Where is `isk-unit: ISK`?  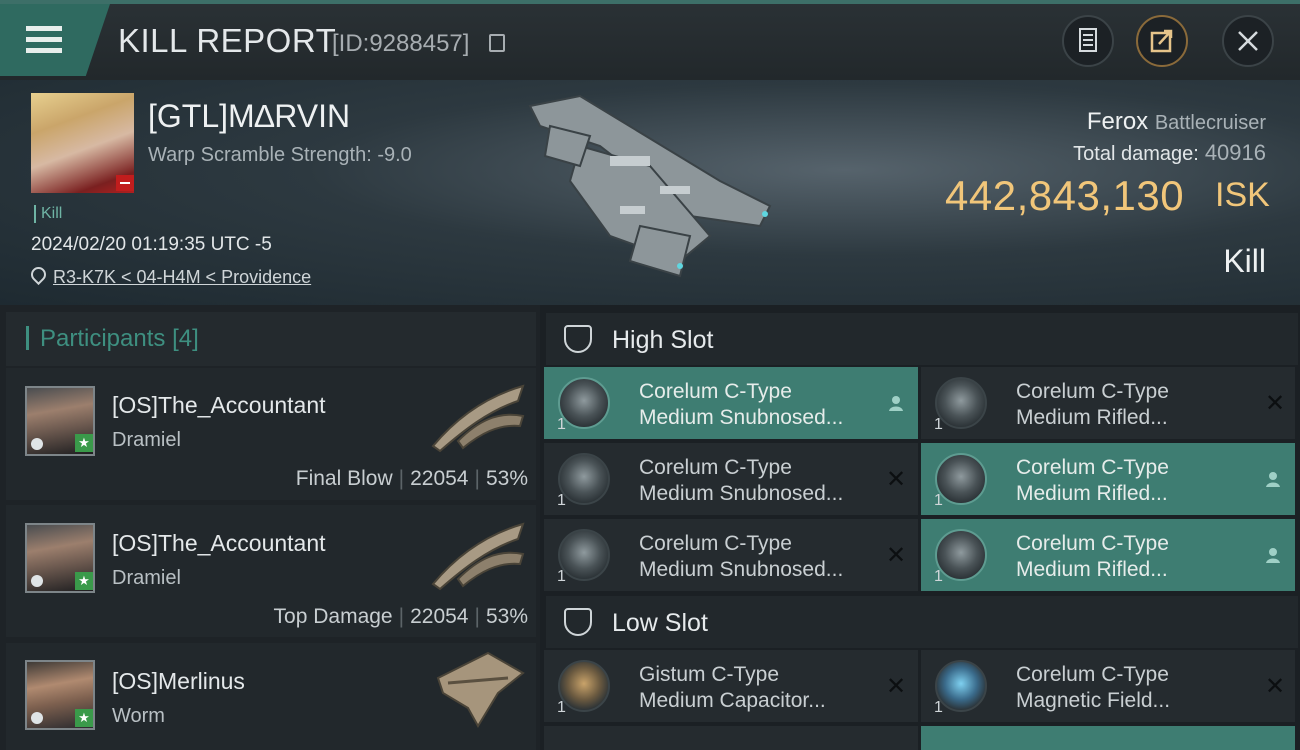
isk-unit: ISK is located at coordinates (1242, 195).